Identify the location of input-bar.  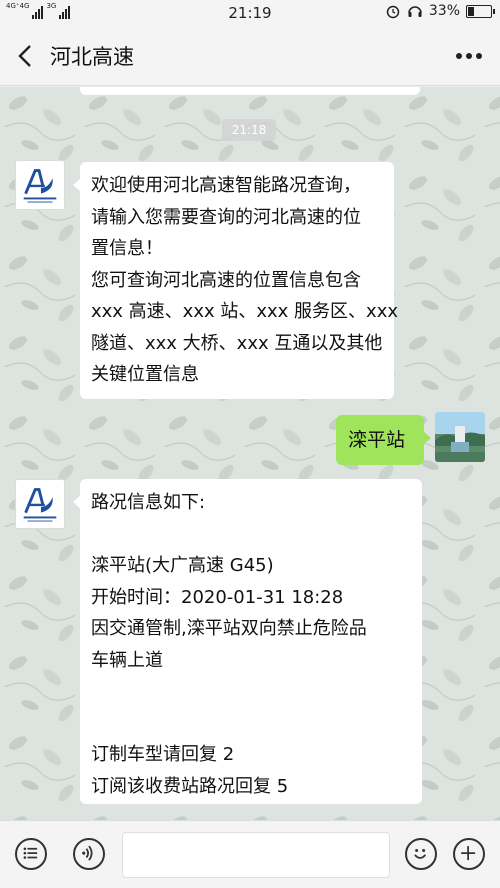
(250, 854).